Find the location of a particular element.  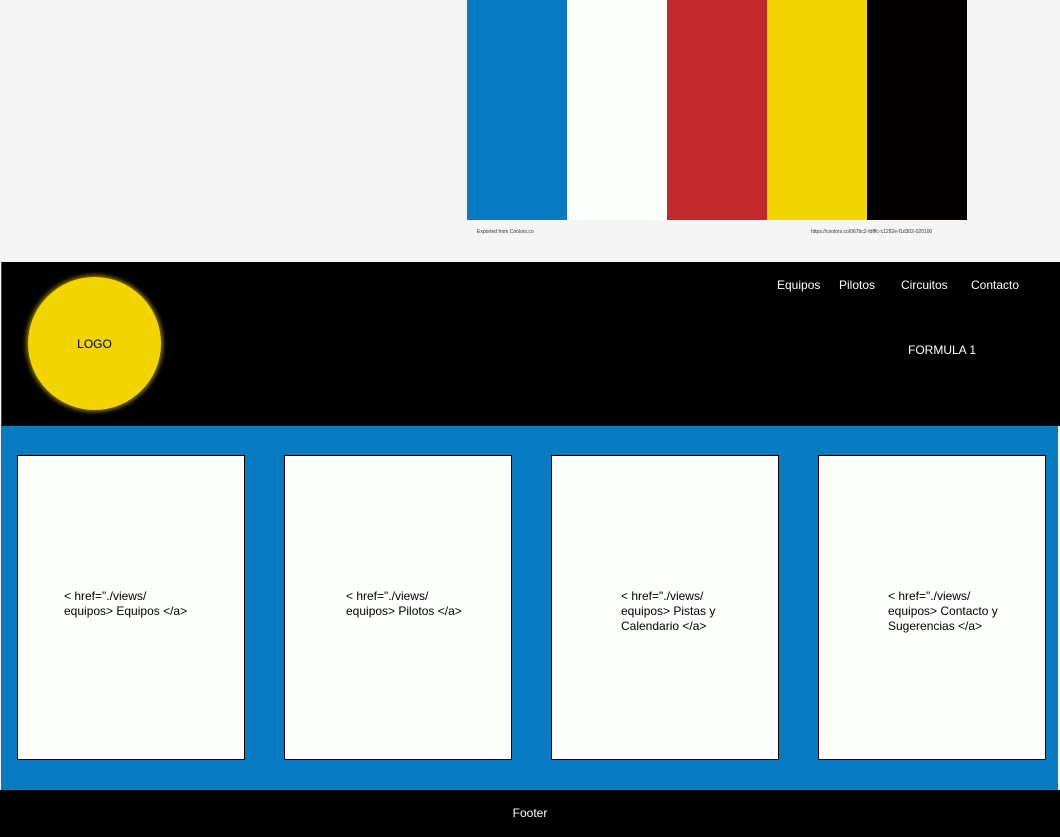

nav-item-pilotos: Pilotos is located at coordinates (857, 285).